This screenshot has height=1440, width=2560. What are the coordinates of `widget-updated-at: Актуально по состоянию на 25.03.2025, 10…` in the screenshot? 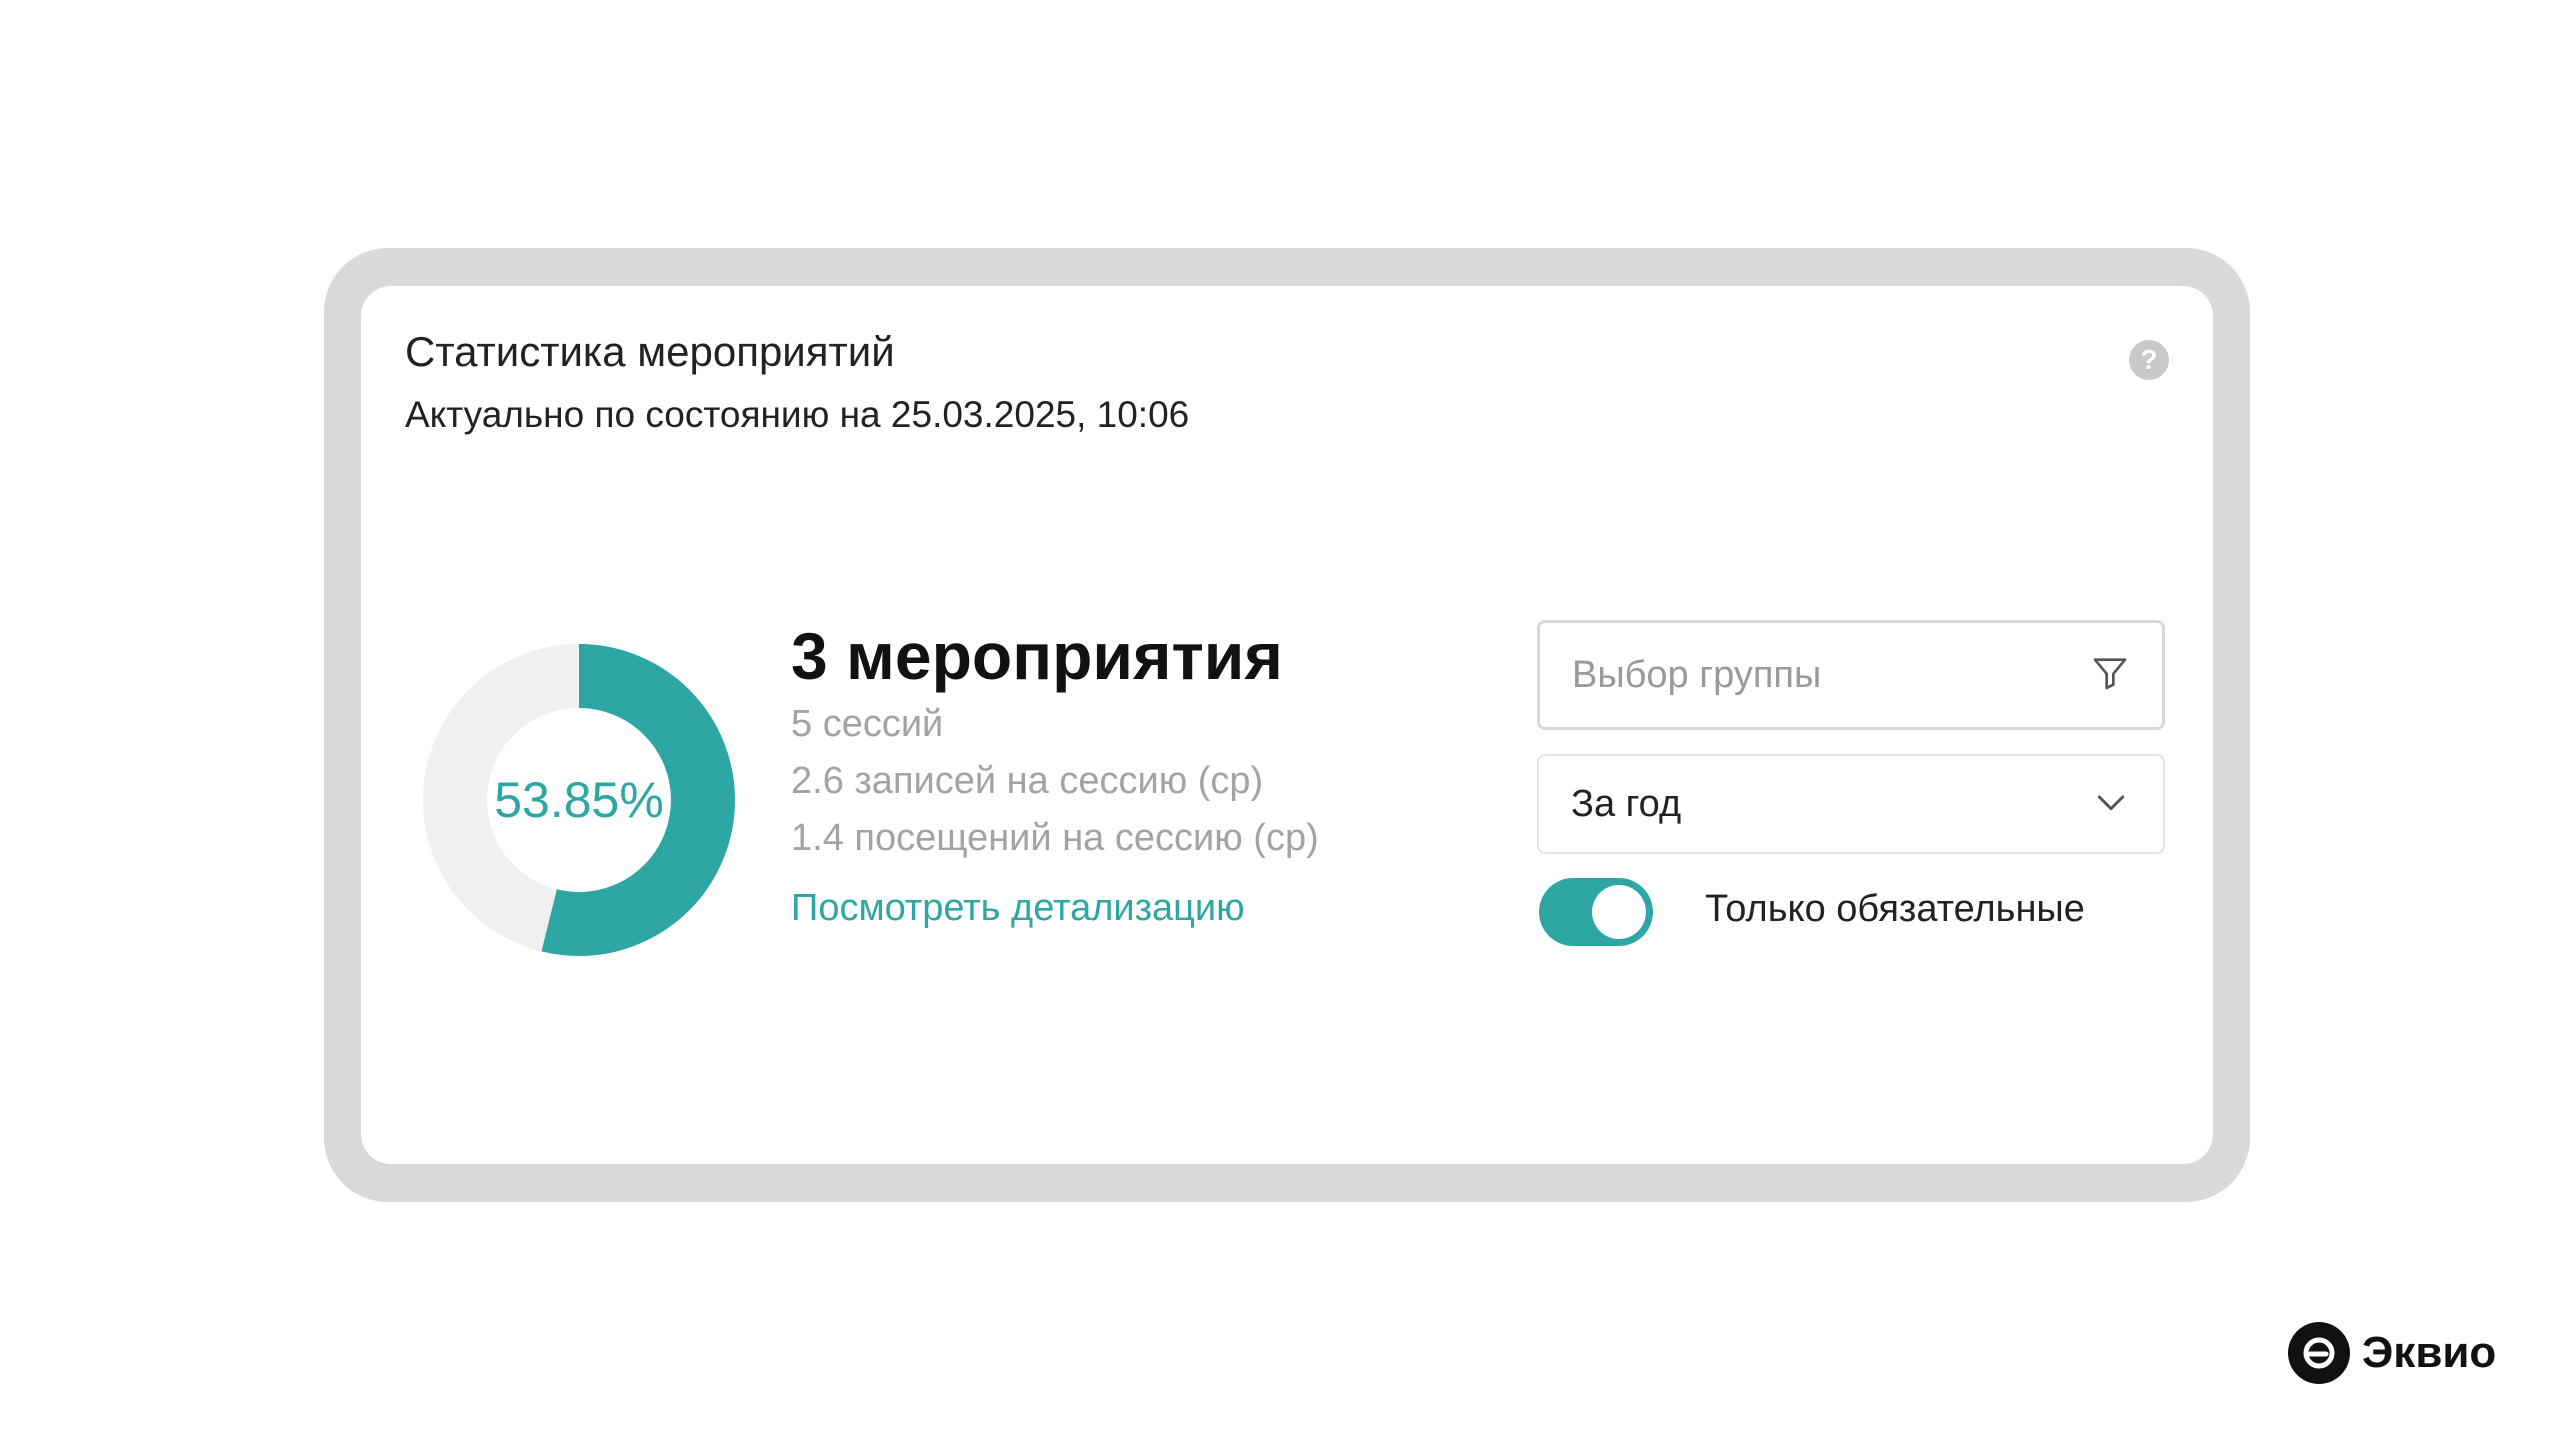 It's located at (797, 414).